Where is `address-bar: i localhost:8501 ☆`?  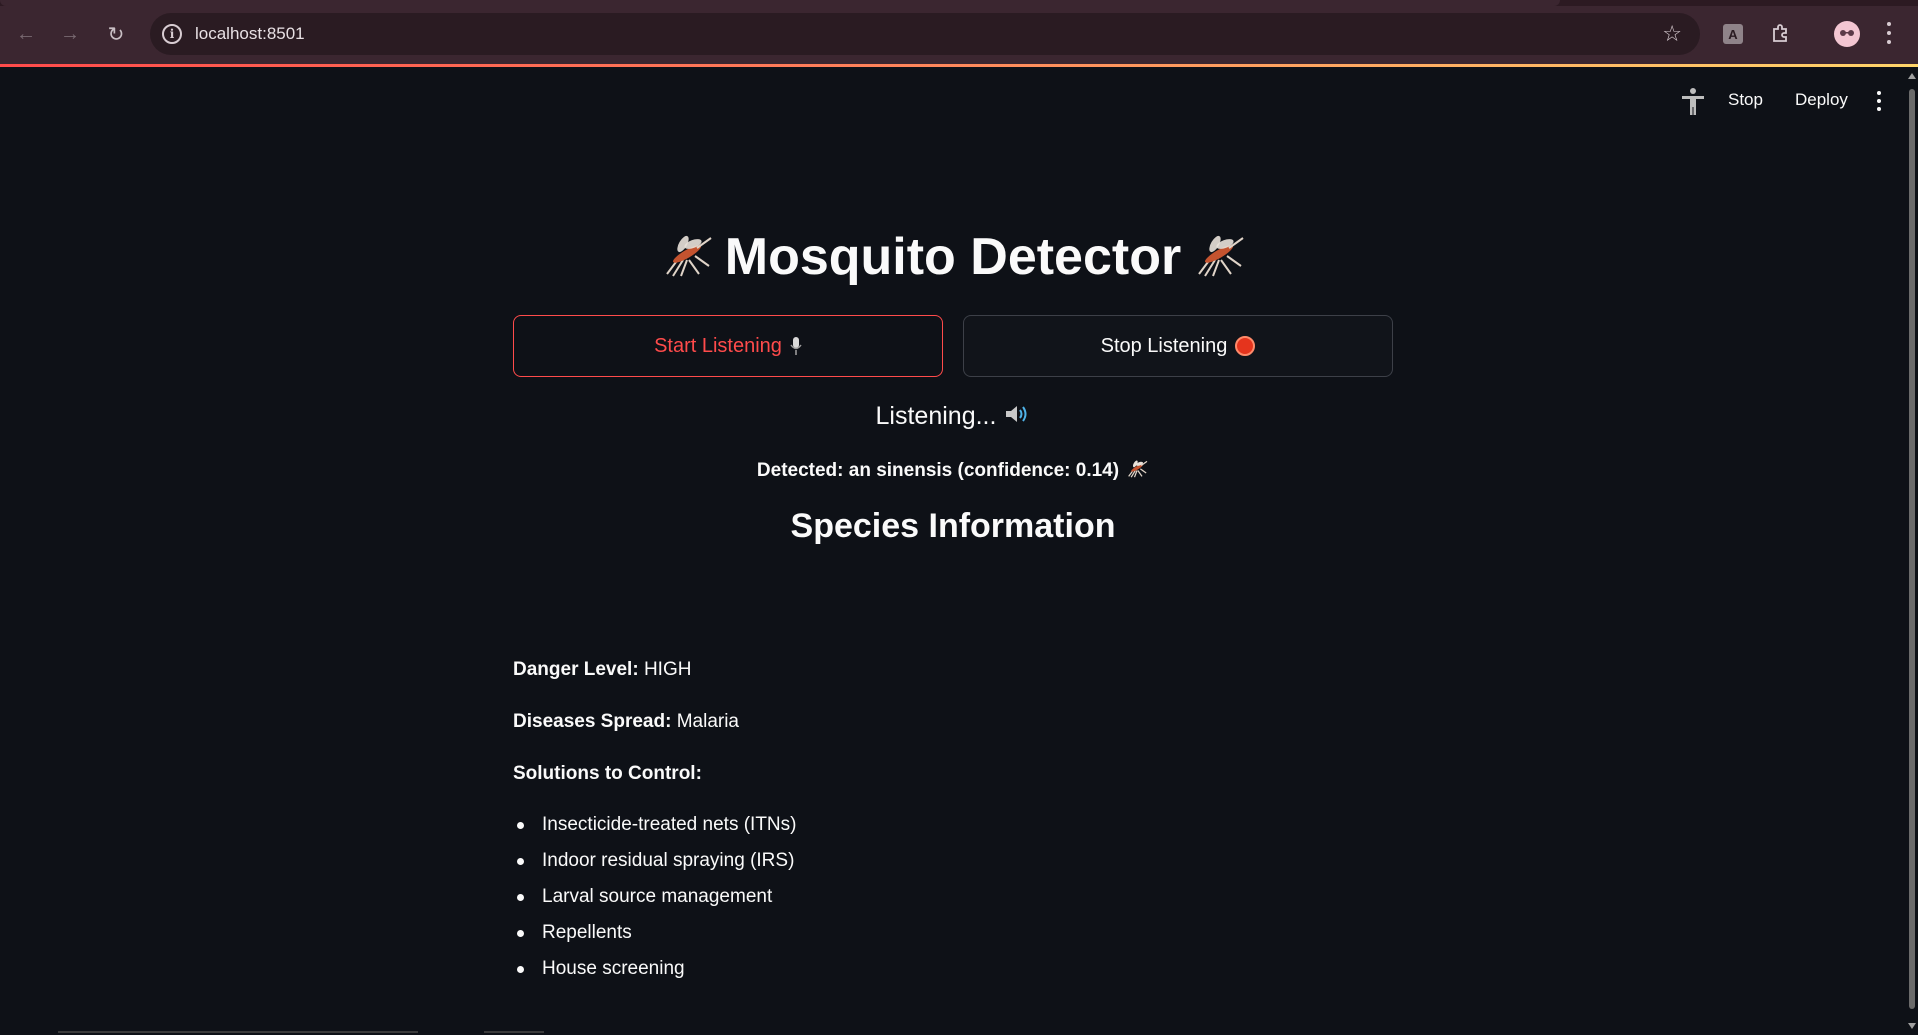
address-bar: i localhost:8501 ☆ is located at coordinates (925, 34).